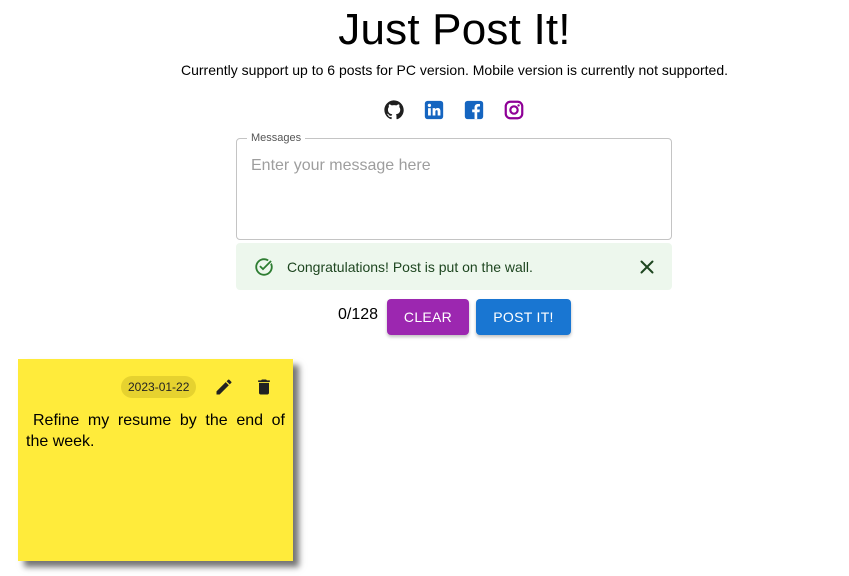 The height and width of the screenshot is (576, 849). I want to click on check-circle-icon, so click(264, 267).